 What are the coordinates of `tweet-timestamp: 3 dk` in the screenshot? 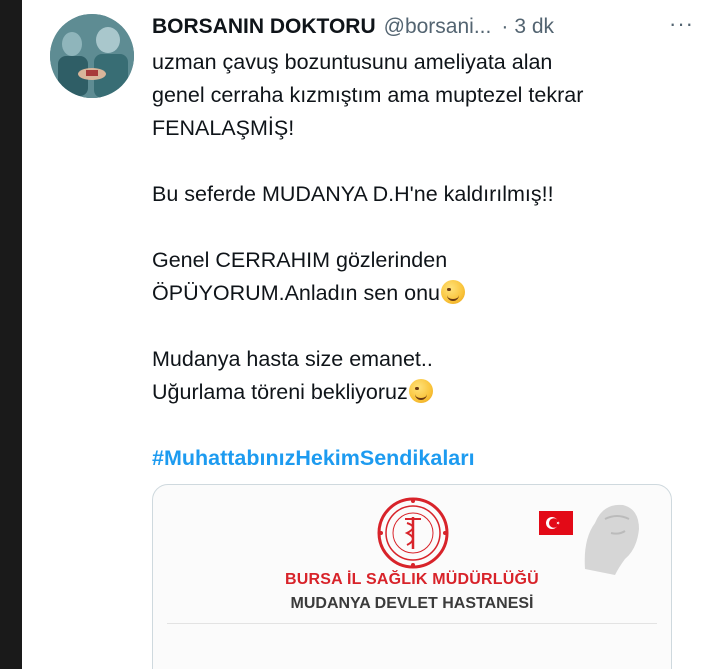 It's located at (534, 27).